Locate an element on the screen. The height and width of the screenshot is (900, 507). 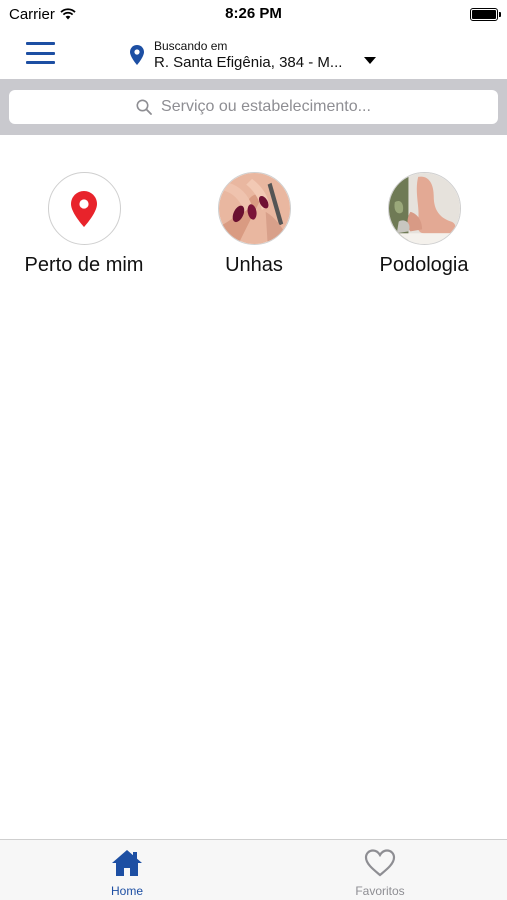
menu-button is located at coordinates (40, 53).